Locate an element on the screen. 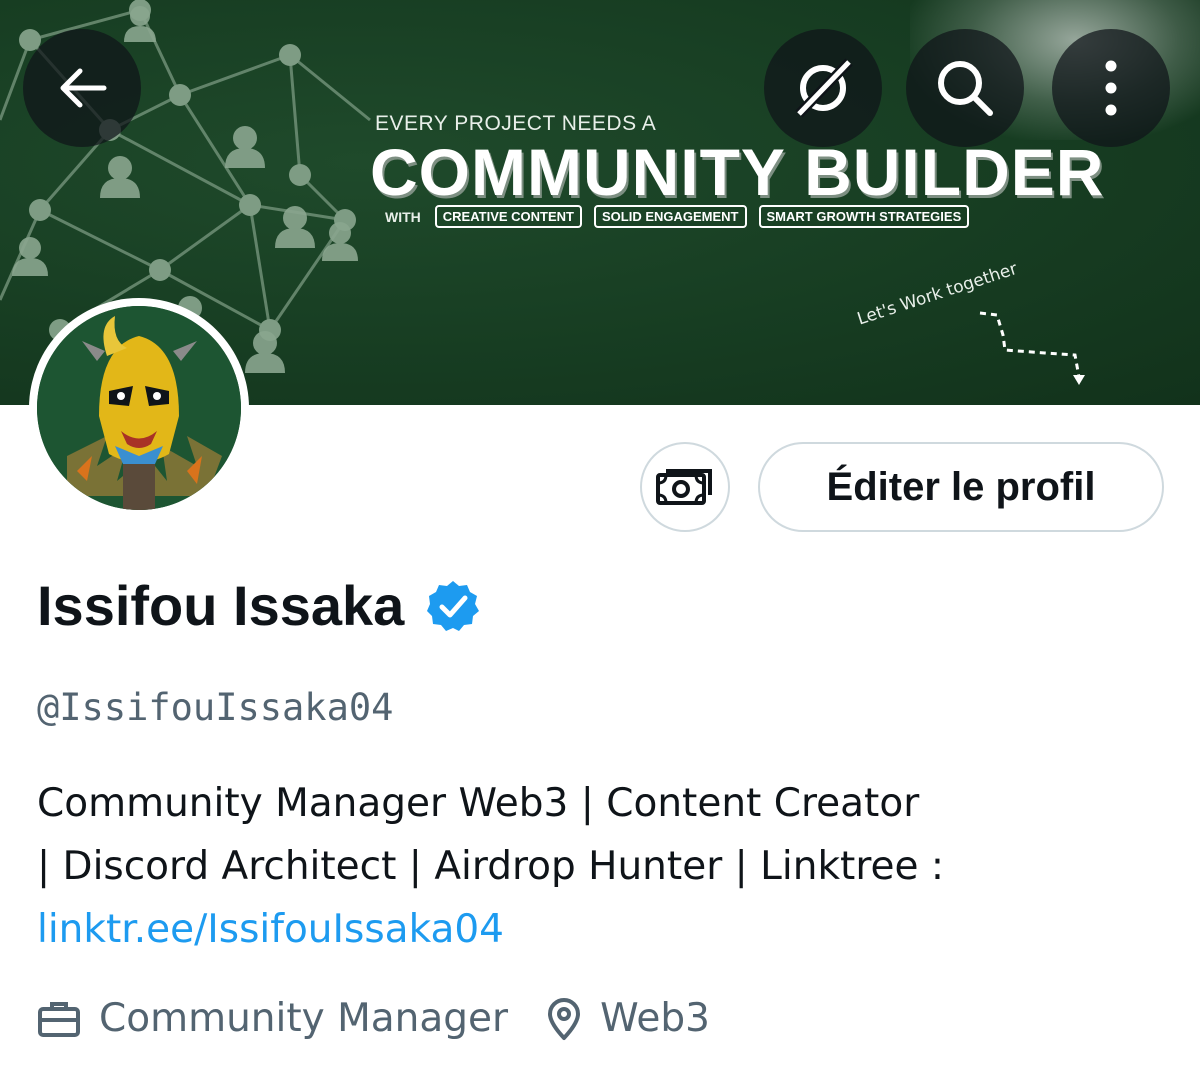 This screenshot has width=1200, height=1072. bio-line: Community Manager Web3 | Content Creator is located at coordinates (478, 803).